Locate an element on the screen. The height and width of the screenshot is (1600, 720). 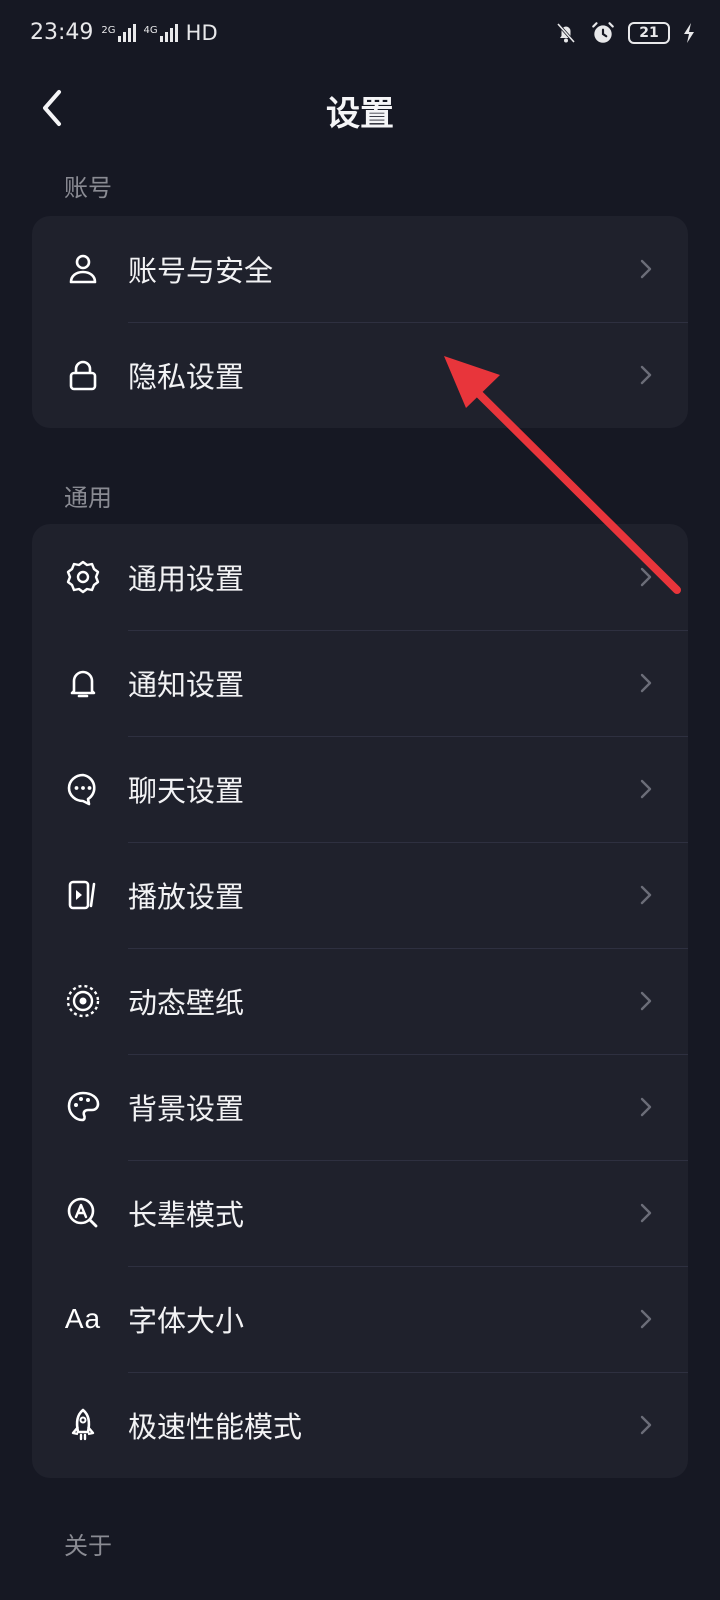
menu-item-general-settings: 通用设置 is located at coordinates (360, 577).